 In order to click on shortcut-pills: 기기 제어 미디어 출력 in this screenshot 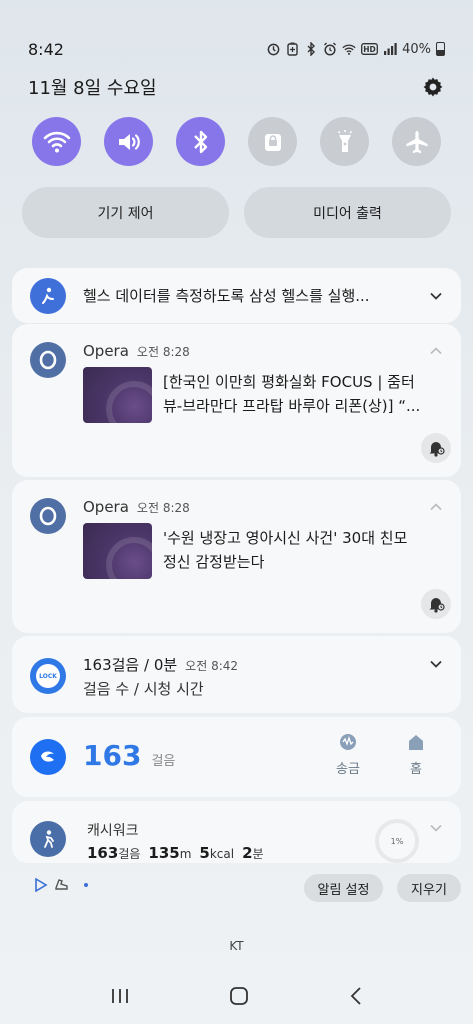, I will do `click(236, 212)`.